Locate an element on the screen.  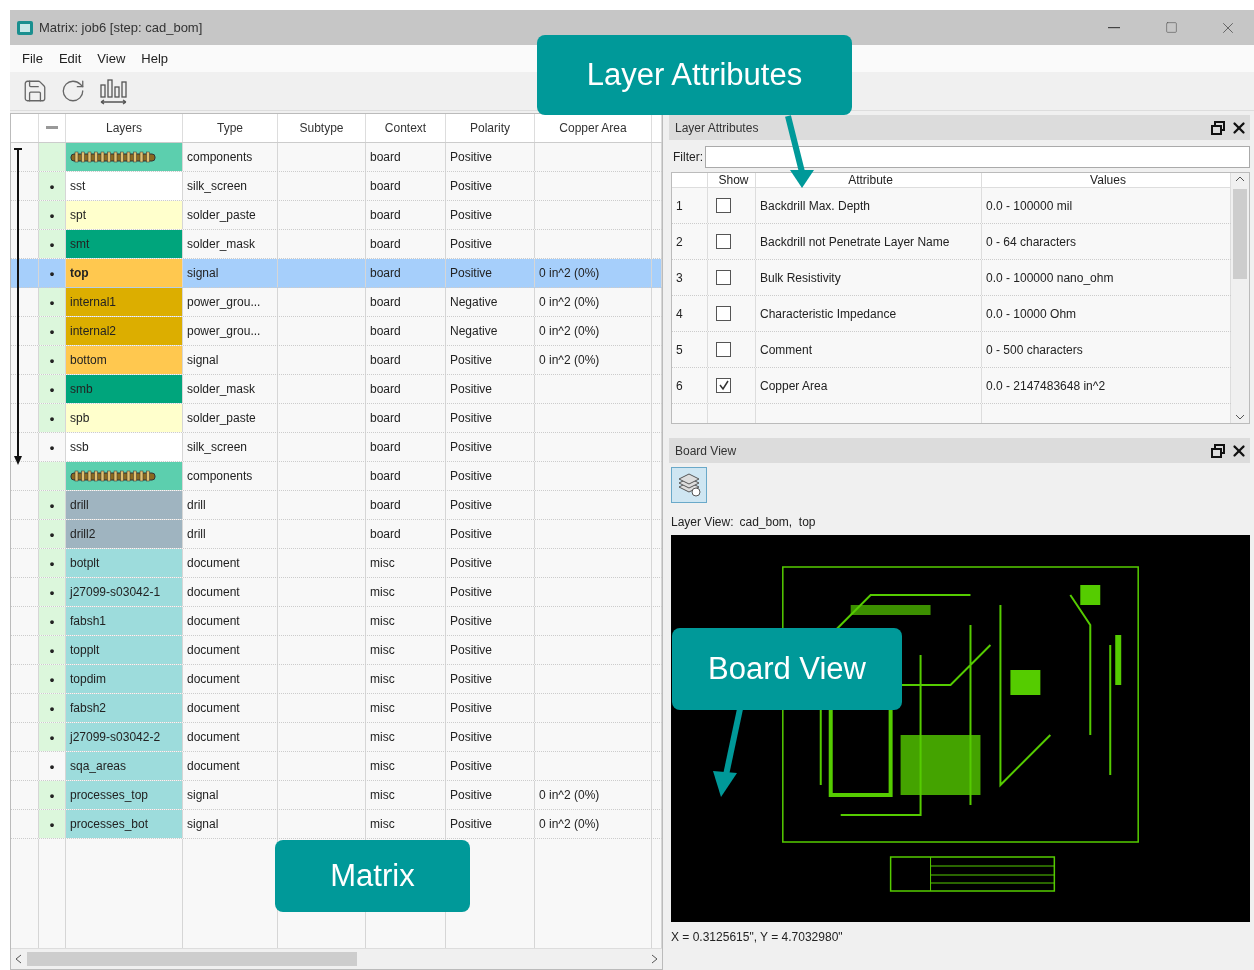
menu-item: File is located at coordinates (32, 58).